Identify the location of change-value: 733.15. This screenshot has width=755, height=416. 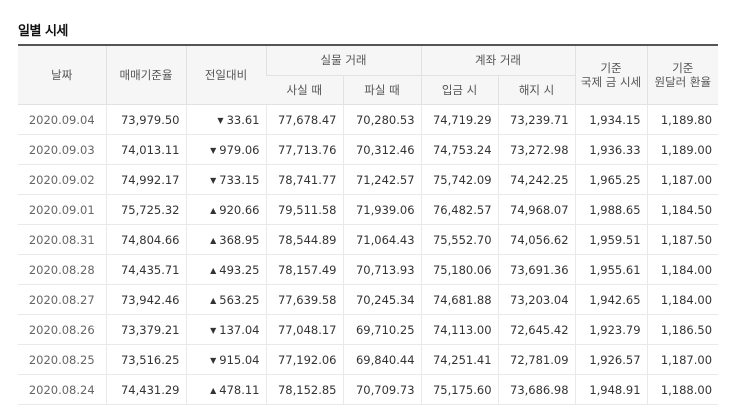
(239, 179).